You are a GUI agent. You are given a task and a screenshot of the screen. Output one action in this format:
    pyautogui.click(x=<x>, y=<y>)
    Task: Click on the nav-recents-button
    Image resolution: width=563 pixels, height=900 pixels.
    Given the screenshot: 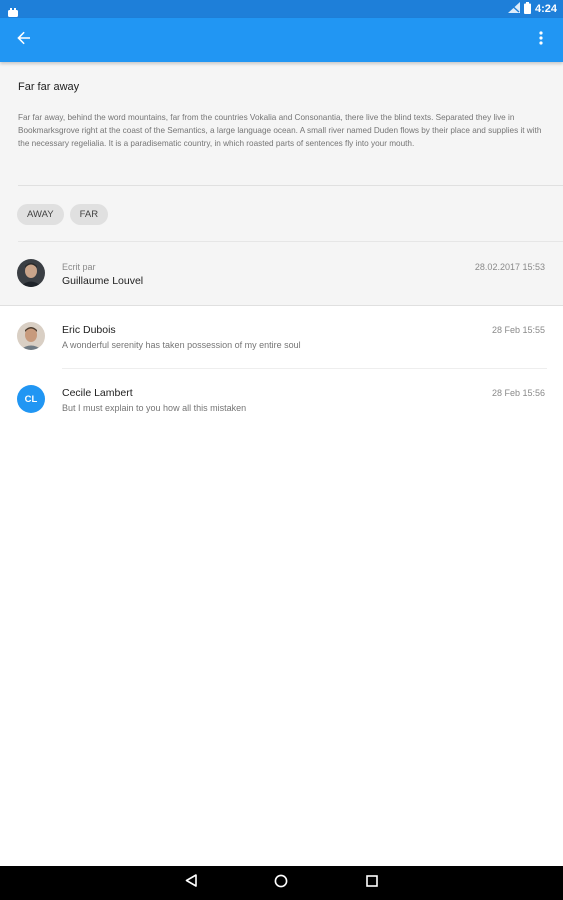 What is the action you would take?
    pyautogui.click(x=372, y=883)
    